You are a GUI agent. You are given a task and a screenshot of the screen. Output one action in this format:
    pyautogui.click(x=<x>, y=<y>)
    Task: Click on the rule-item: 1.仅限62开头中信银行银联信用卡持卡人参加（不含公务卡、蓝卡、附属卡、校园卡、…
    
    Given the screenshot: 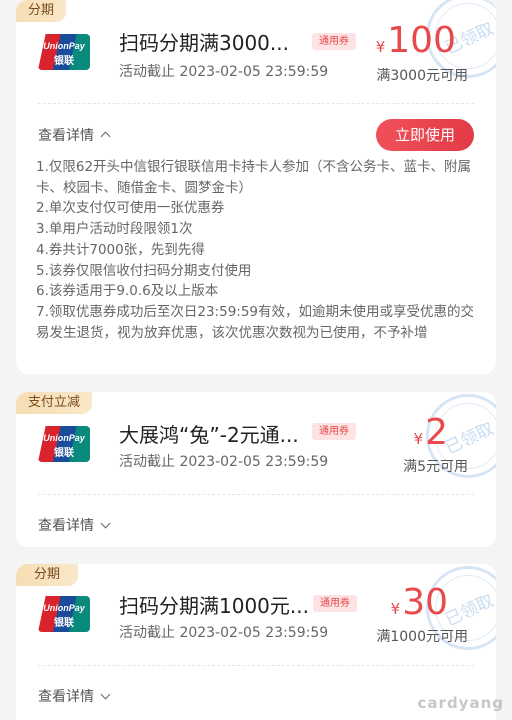 What is the action you would take?
    pyautogui.click(x=254, y=177)
    